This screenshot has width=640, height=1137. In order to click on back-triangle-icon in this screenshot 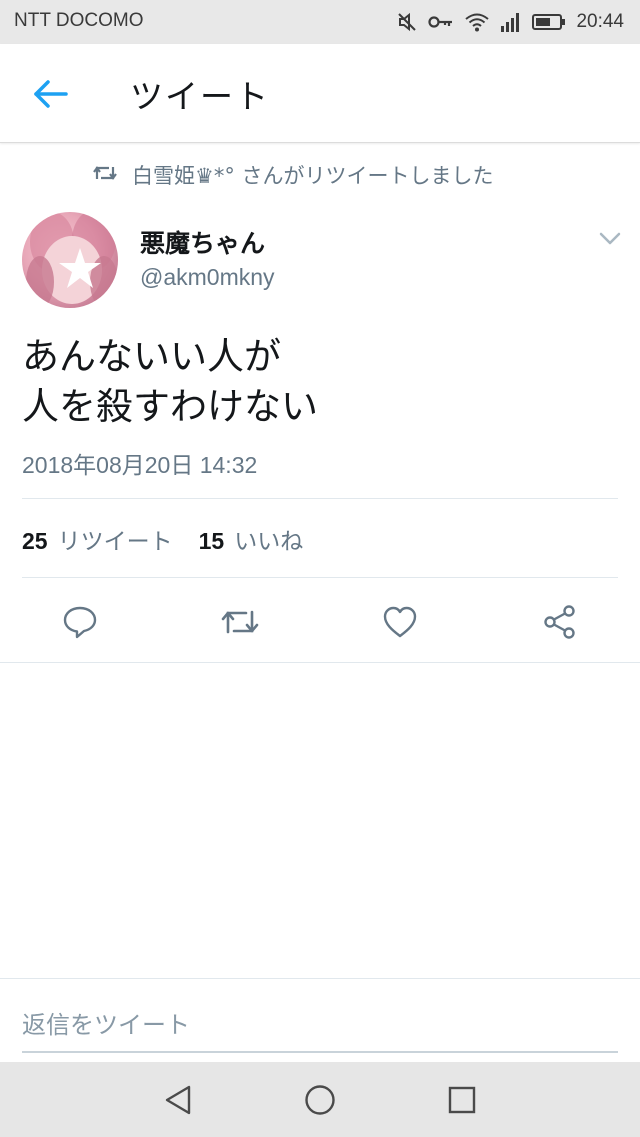, I will do `click(178, 1100)`.